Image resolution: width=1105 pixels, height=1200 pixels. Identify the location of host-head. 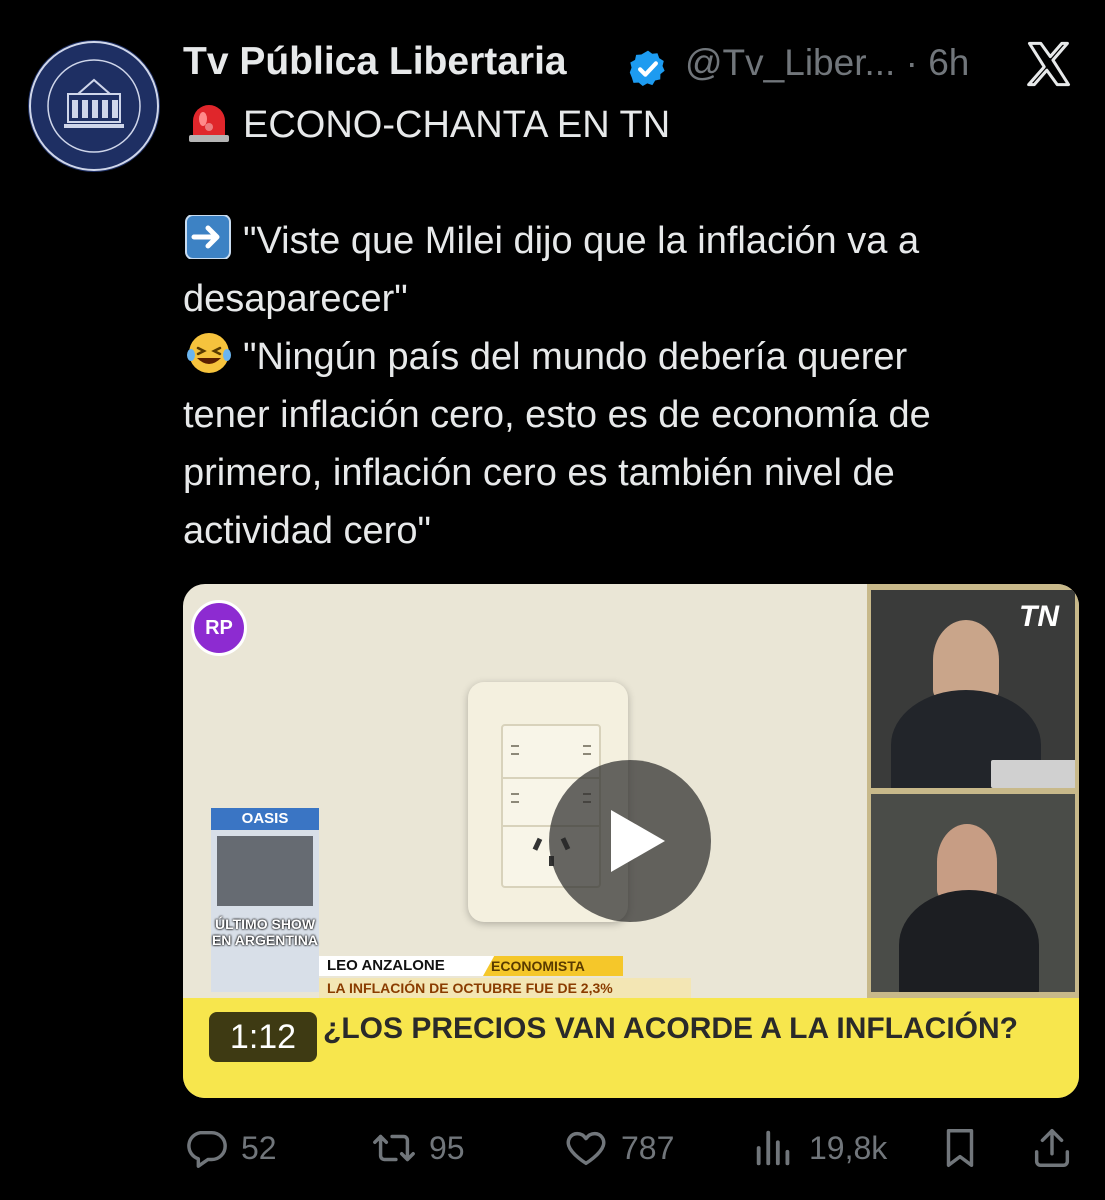
(966, 660).